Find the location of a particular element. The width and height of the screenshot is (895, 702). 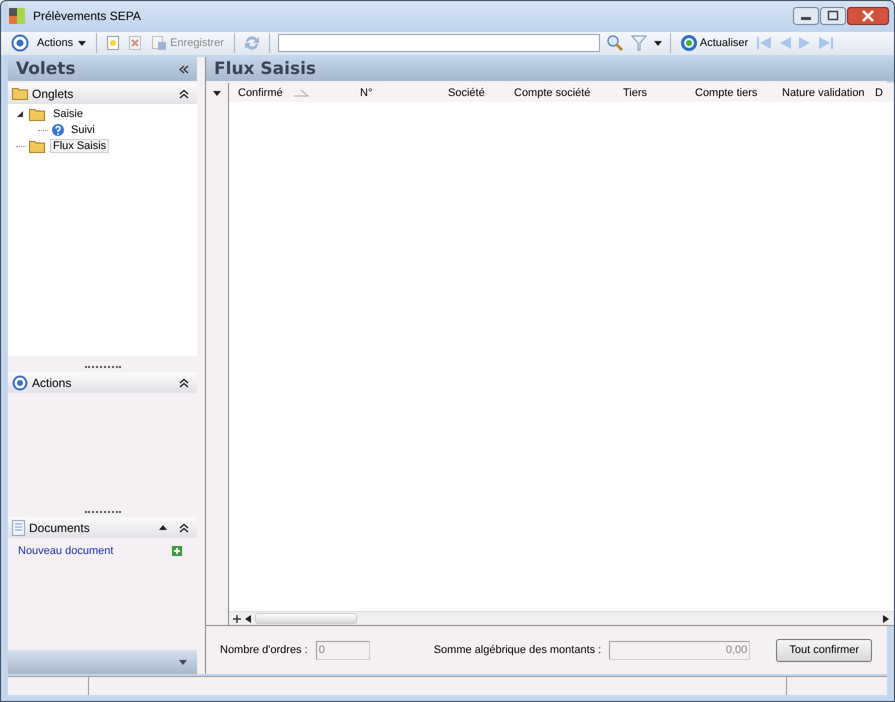

maximize-button is located at coordinates (833, 16).